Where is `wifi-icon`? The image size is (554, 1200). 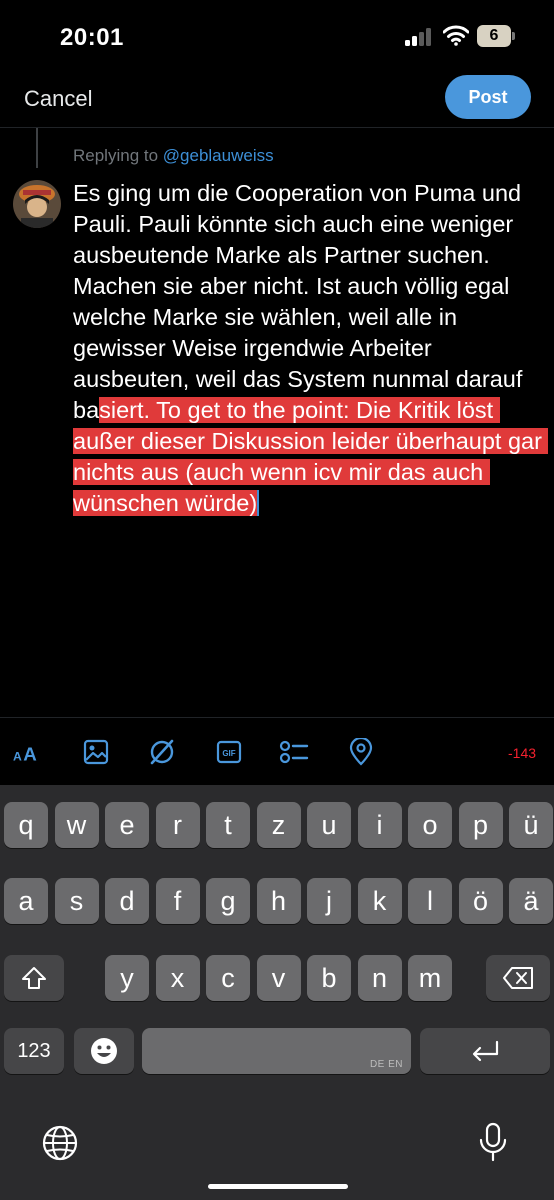
wifi-icon is located at coordinates (456, 35).